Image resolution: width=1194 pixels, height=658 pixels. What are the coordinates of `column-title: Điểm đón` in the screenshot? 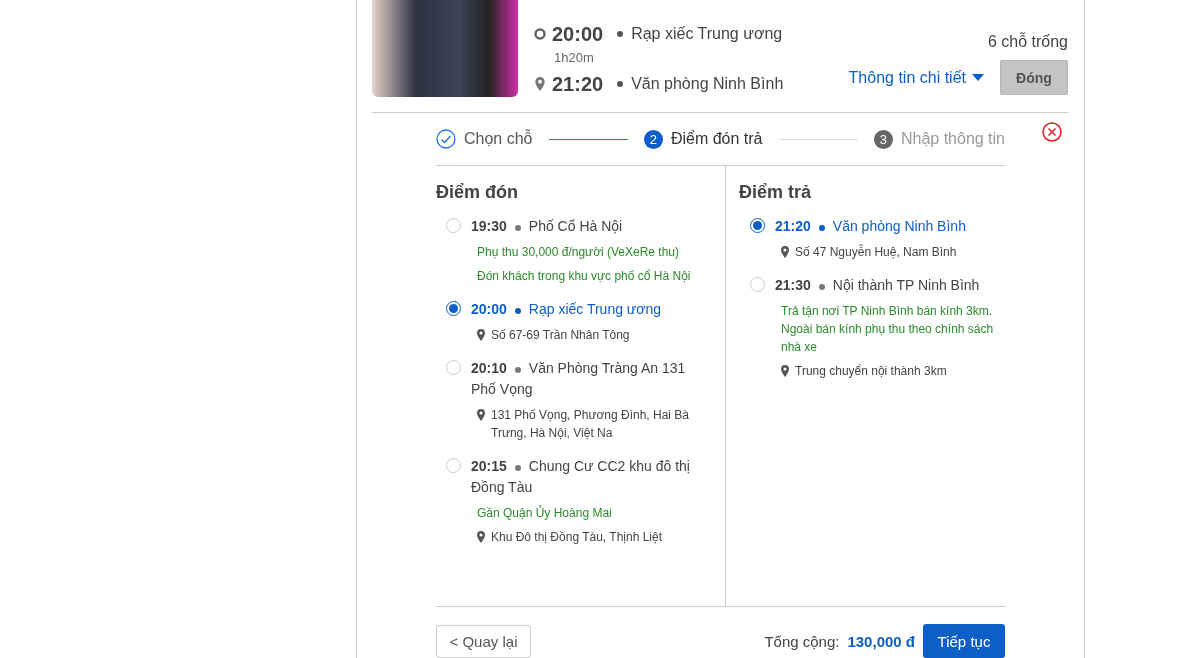 It's located at (477, 193).